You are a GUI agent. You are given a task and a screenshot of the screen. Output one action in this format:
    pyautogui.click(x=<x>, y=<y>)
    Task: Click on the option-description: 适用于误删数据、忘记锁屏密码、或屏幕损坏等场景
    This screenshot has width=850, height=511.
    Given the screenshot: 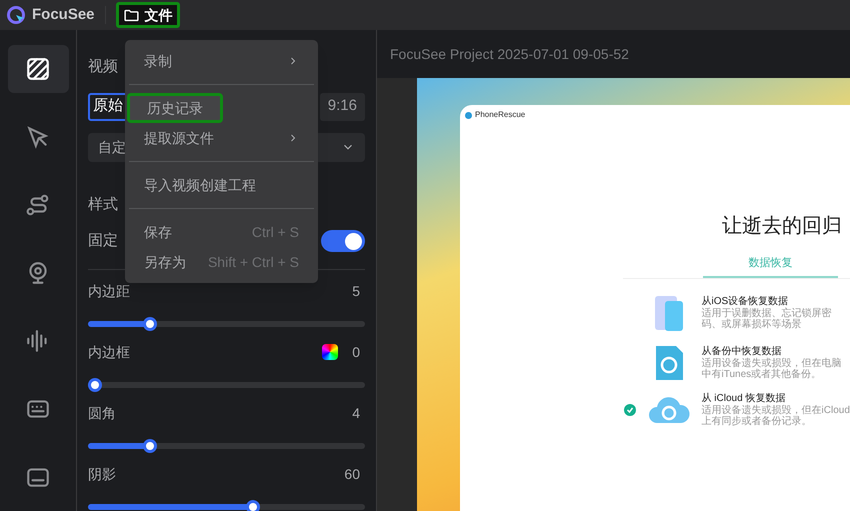 What is the action you would take?
    pyautogui.click(x=767, y=319)
    